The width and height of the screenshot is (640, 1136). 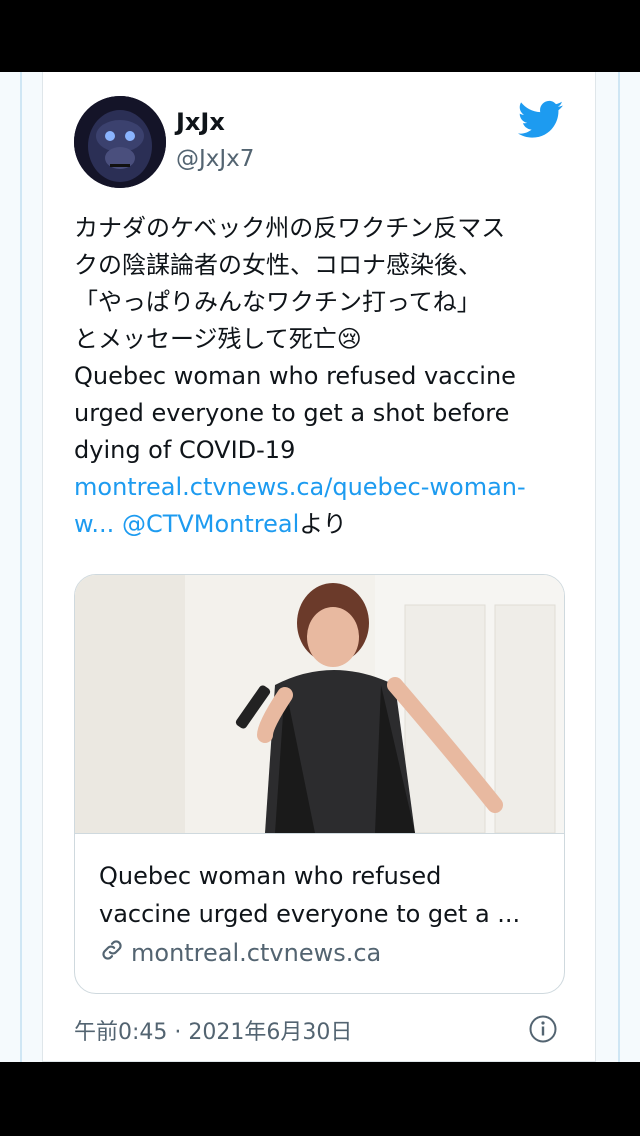 I want to click on tweet-text-line: クの陰謀論者の女性、コロナ感染後、, so click(x=278, y=265).